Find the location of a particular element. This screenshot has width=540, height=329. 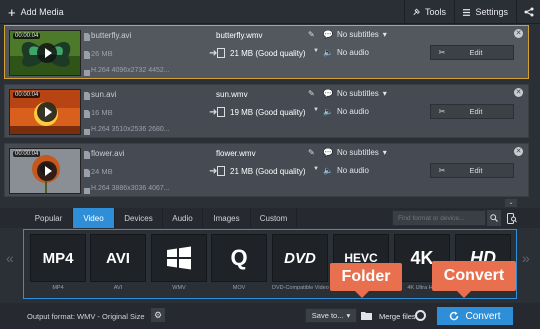

tab-devices: Devices is located at coordinates (139, 218).